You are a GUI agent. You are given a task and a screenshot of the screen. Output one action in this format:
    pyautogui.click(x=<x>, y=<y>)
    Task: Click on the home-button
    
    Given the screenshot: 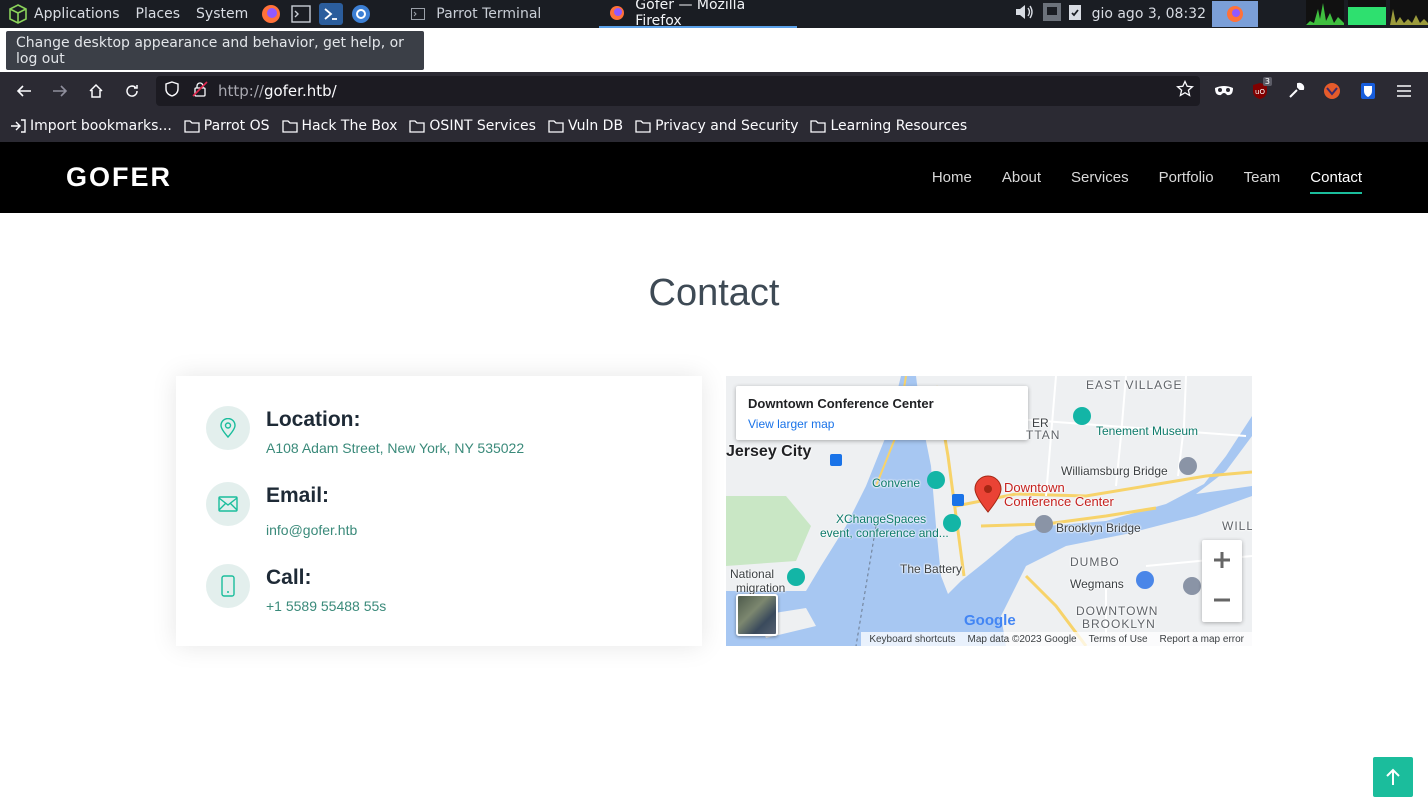 What is the action you would take?
    pyautogui.click(x=96, y=91)
    